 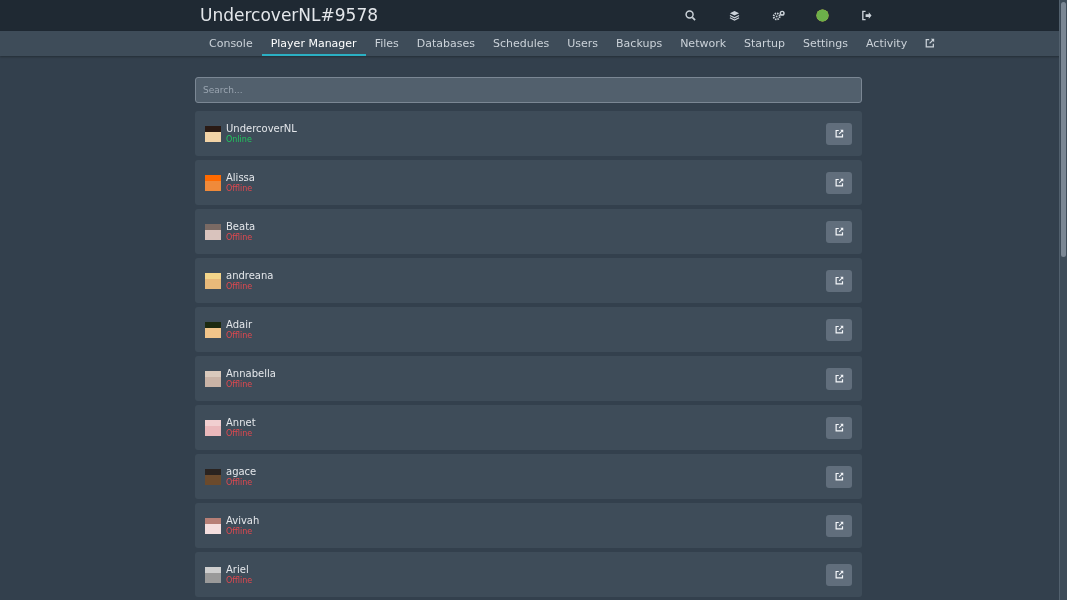 I want to click on nav-tab: Schedules, so click(x=521, y=43).